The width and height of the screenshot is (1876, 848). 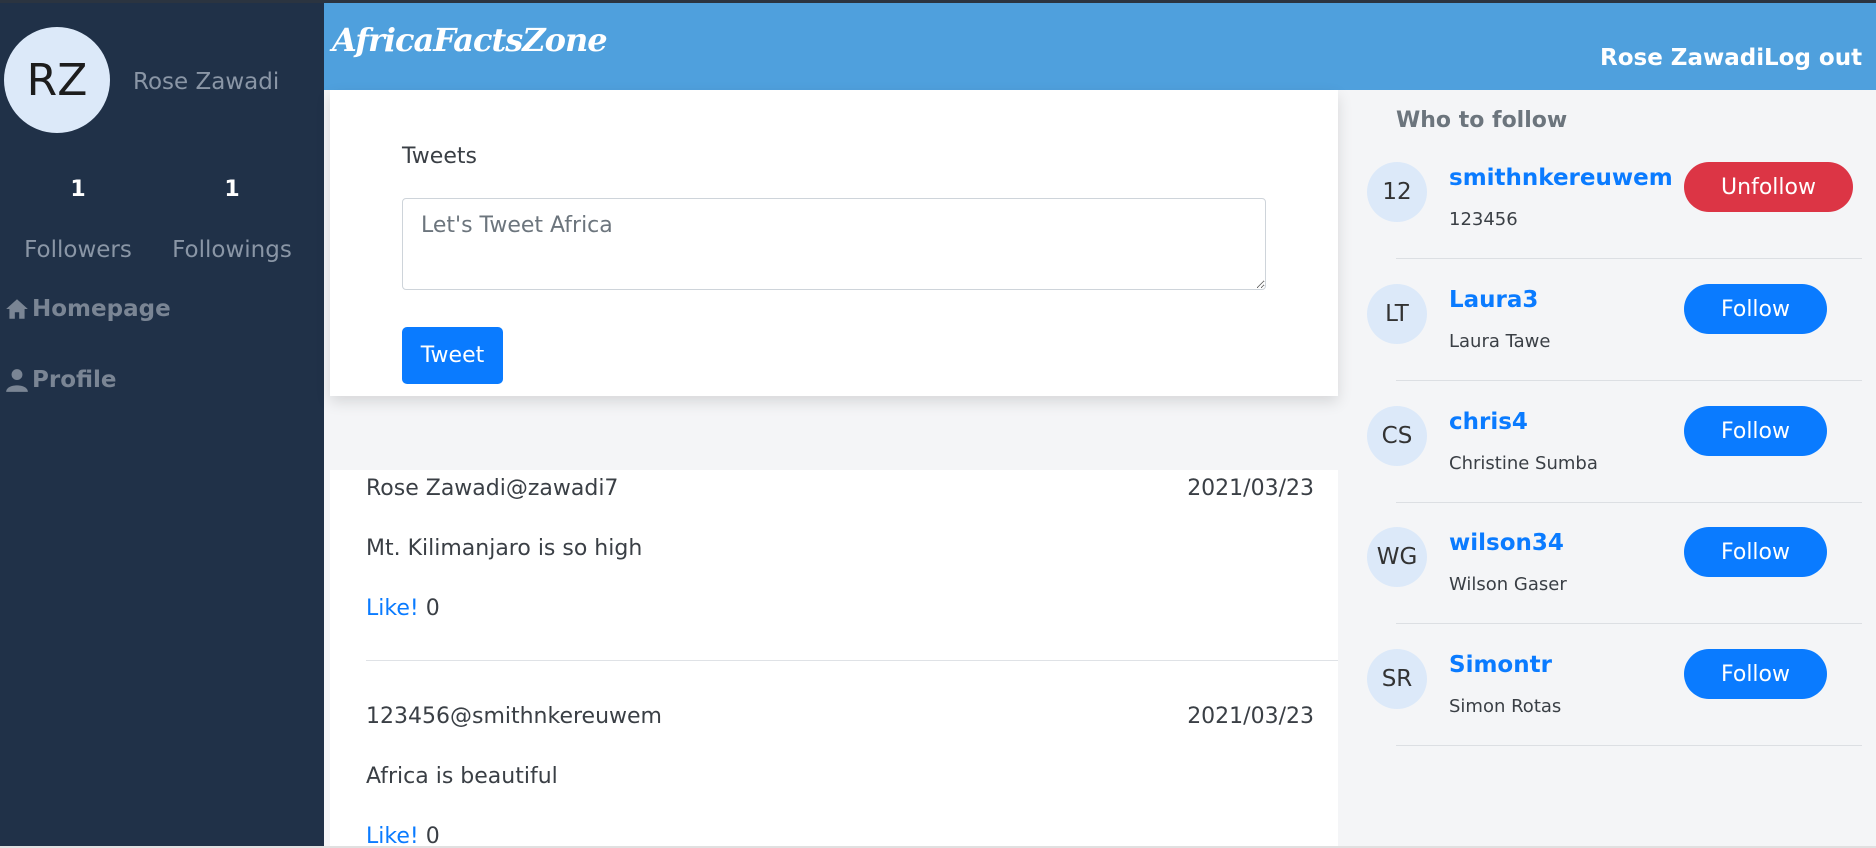 I want to click on tweet-author: Rose Zawadi@zawadi7, so click(x=492, y=488).